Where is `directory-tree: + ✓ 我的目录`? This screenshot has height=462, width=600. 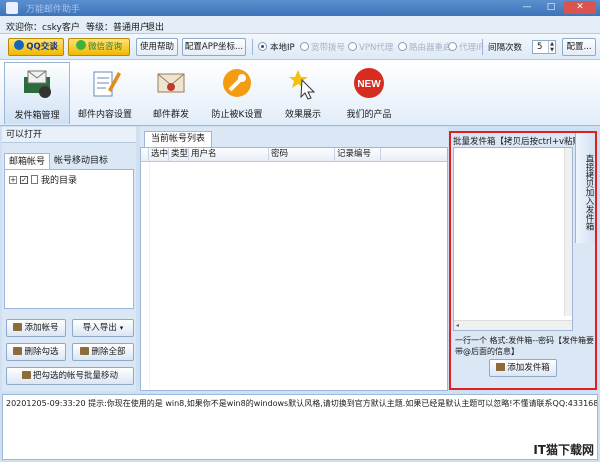
directory-tree: + ✓ 我的目录 is located at coordinates (69, 239).